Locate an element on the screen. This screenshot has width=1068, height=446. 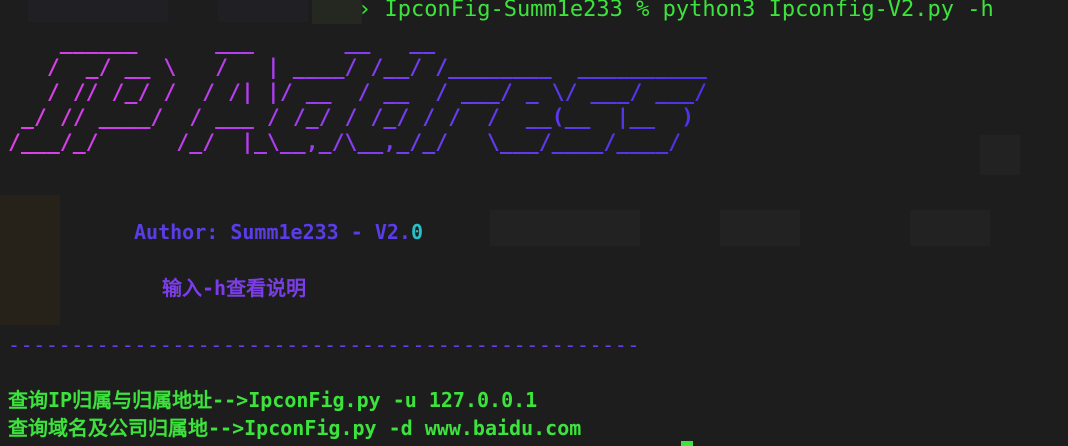
text-cursor is located at coordinates (687, 443).